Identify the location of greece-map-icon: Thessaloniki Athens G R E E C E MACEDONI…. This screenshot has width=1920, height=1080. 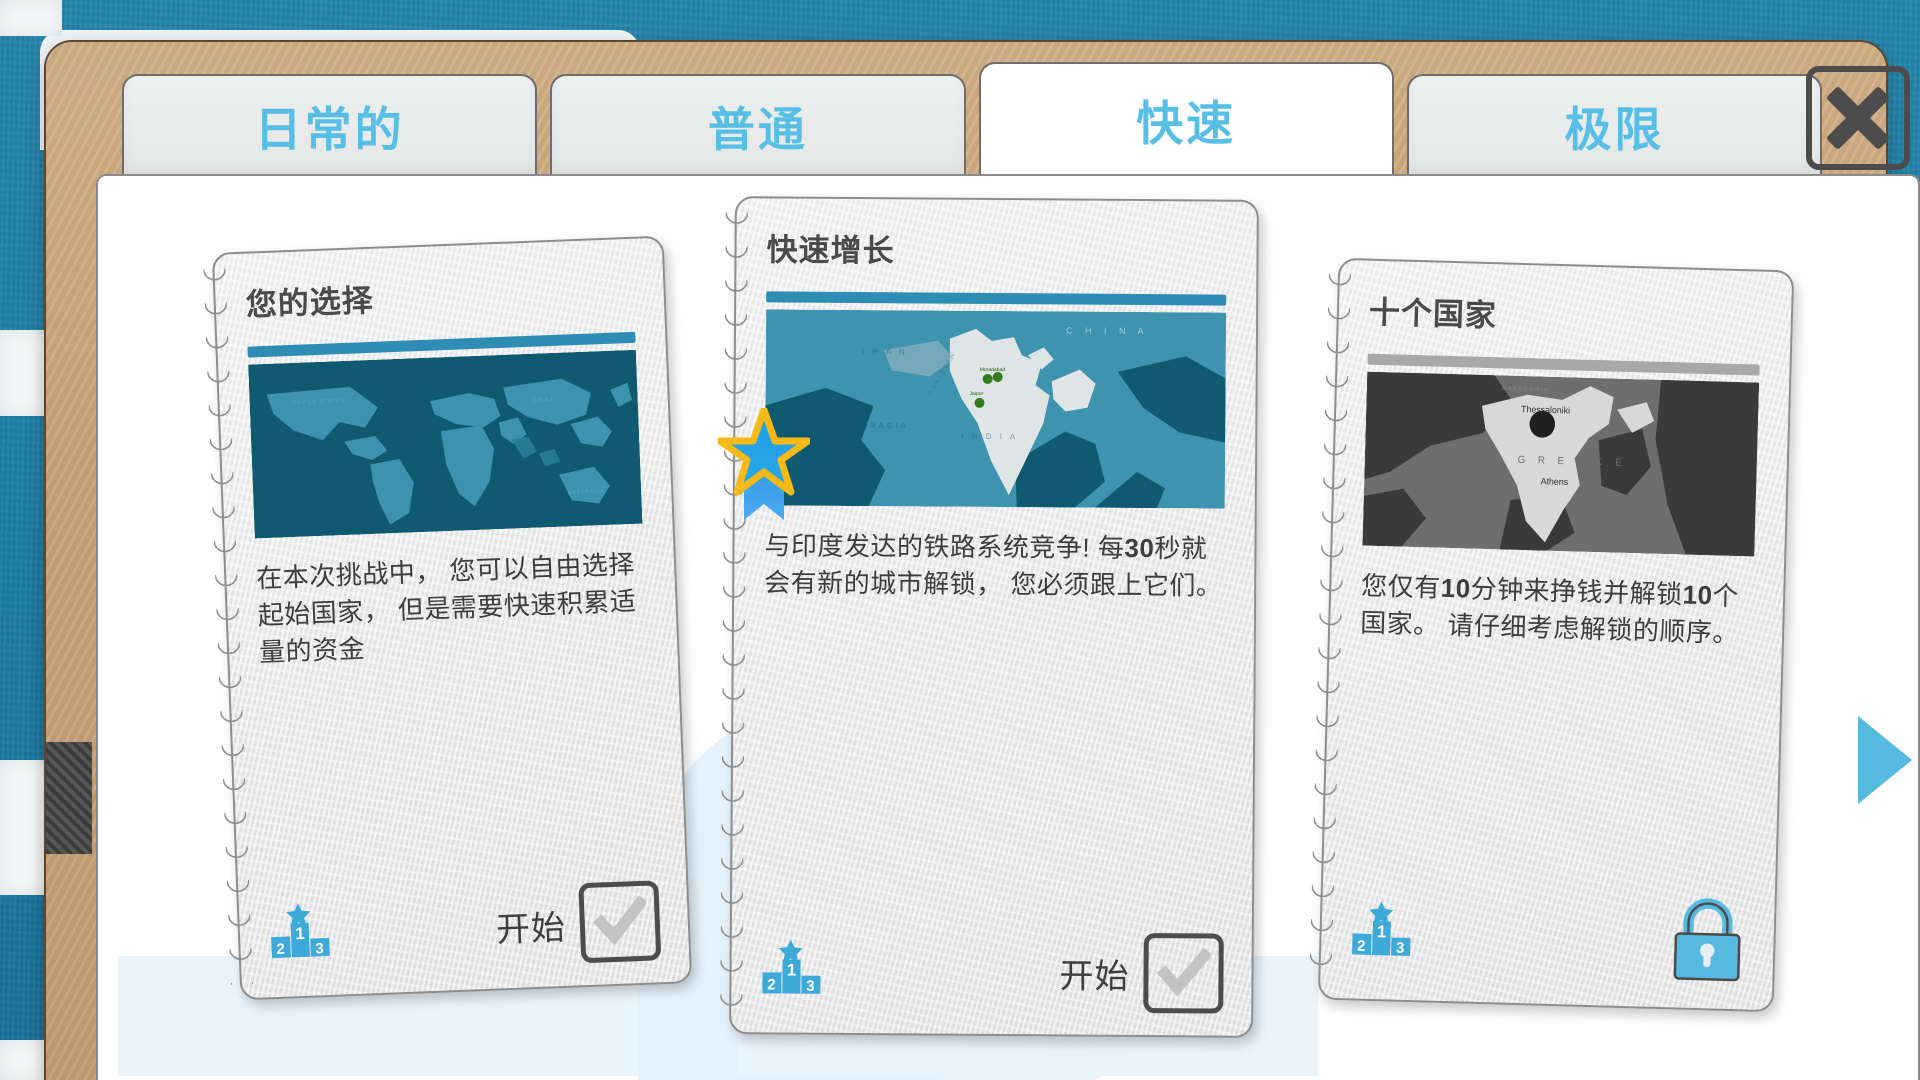
(1561, 464).